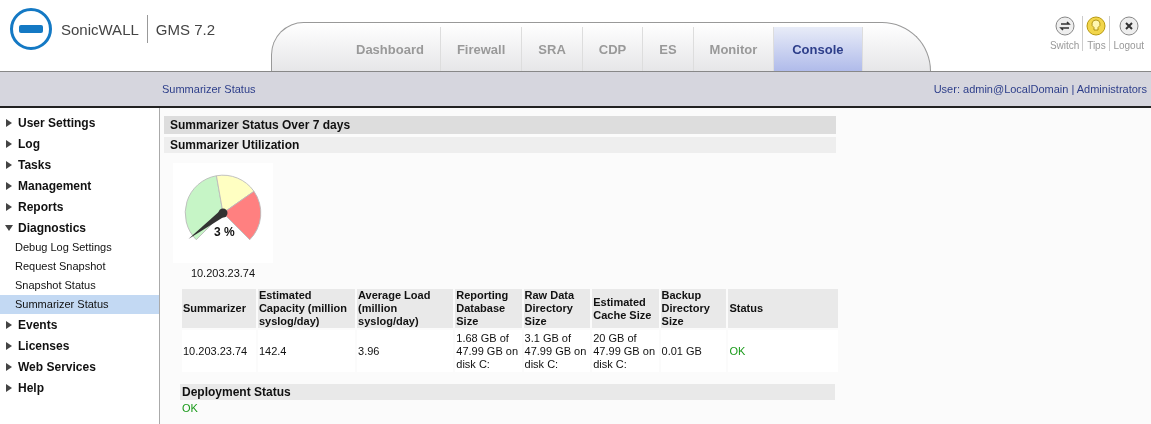  Describe the element at coordinates (79, 324) in the screenshot. I see `sidebar-group: Events` at that location.